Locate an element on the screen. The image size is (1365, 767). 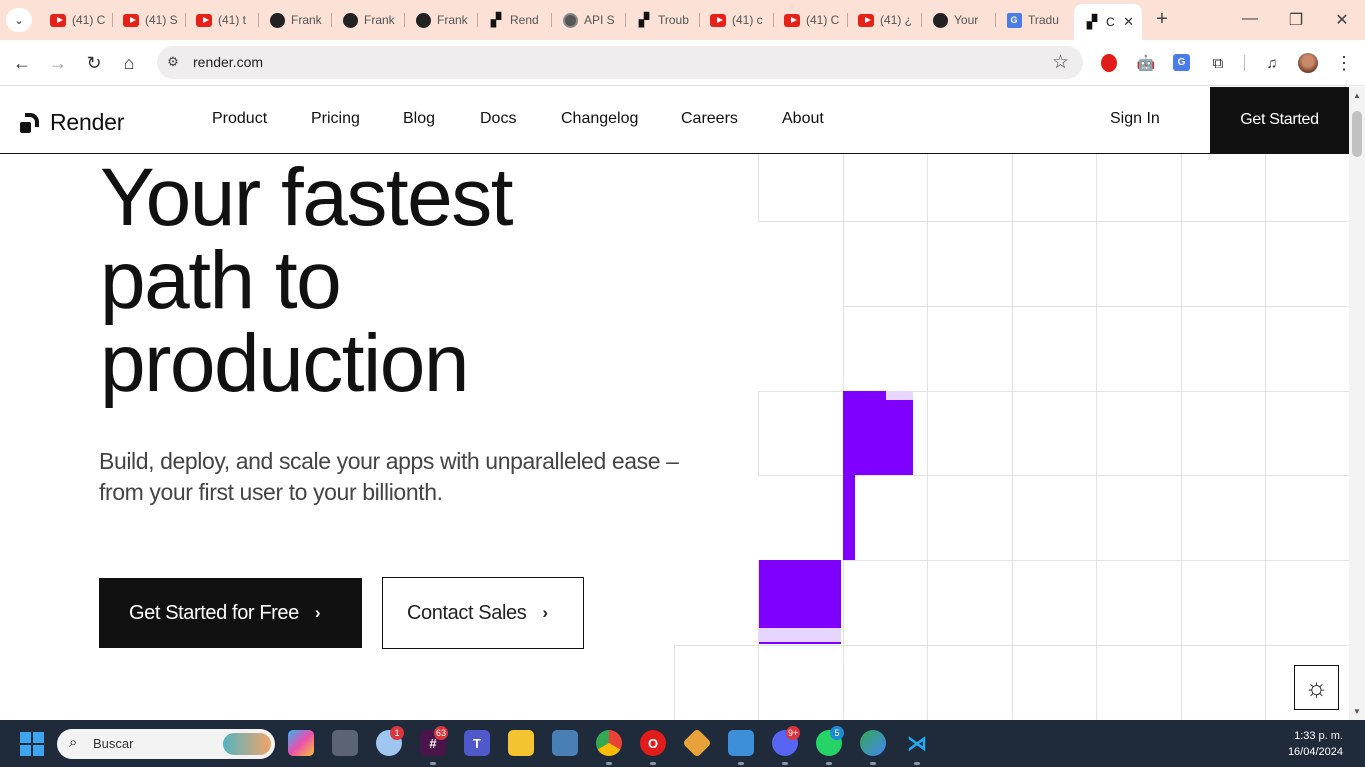
tab-title: API S is located at coordinates (599, 20).